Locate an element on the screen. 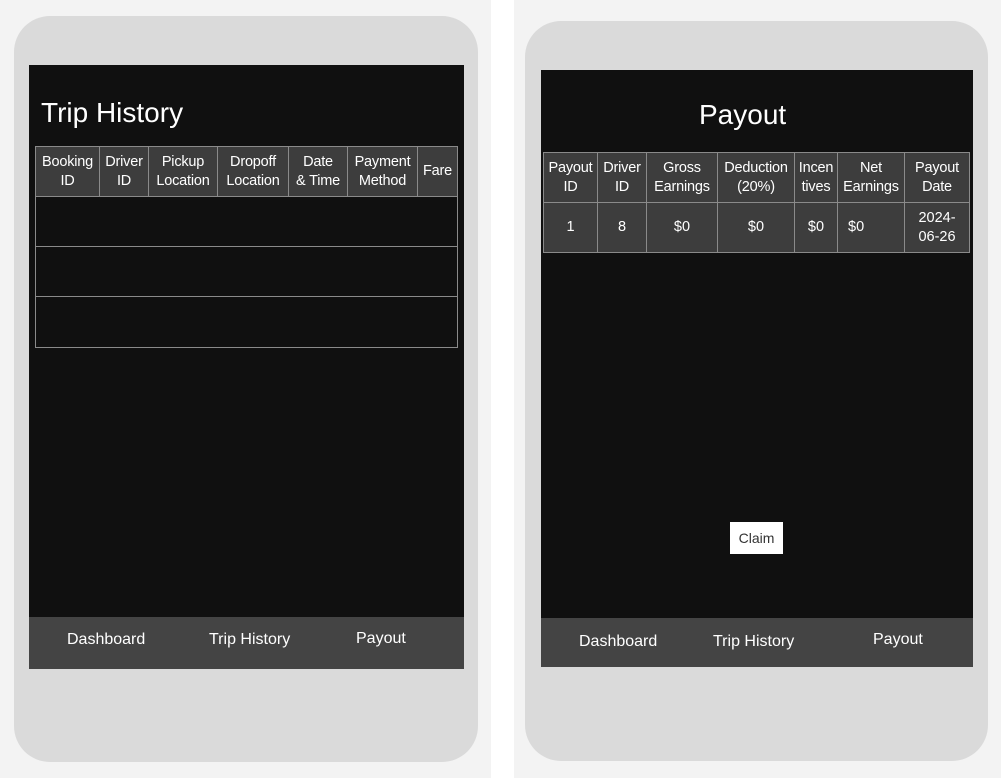  cell-net-earnings: $0 is located at coordinates (871, 227).